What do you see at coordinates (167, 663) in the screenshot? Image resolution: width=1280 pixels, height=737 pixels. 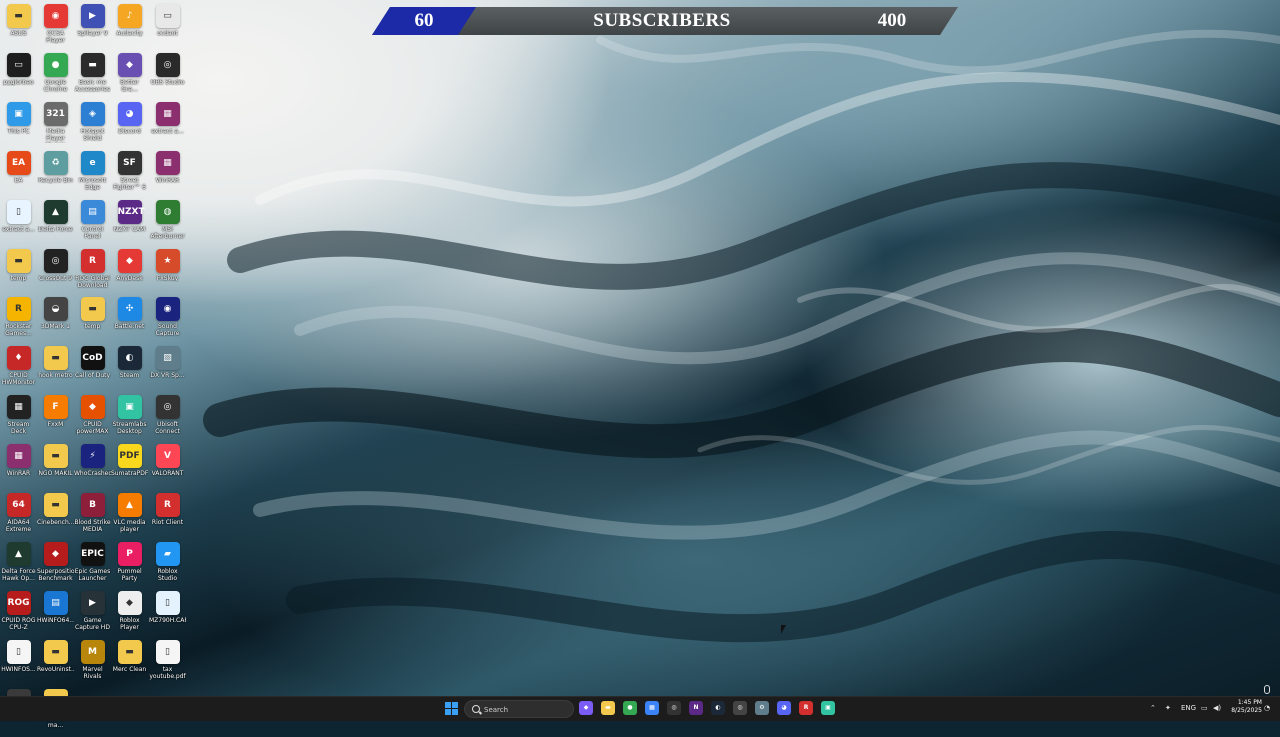 I see `desktop-icon-tax-youtube-pdf: ▯ tax youtube.pdf` at bounding box center [167, 663].